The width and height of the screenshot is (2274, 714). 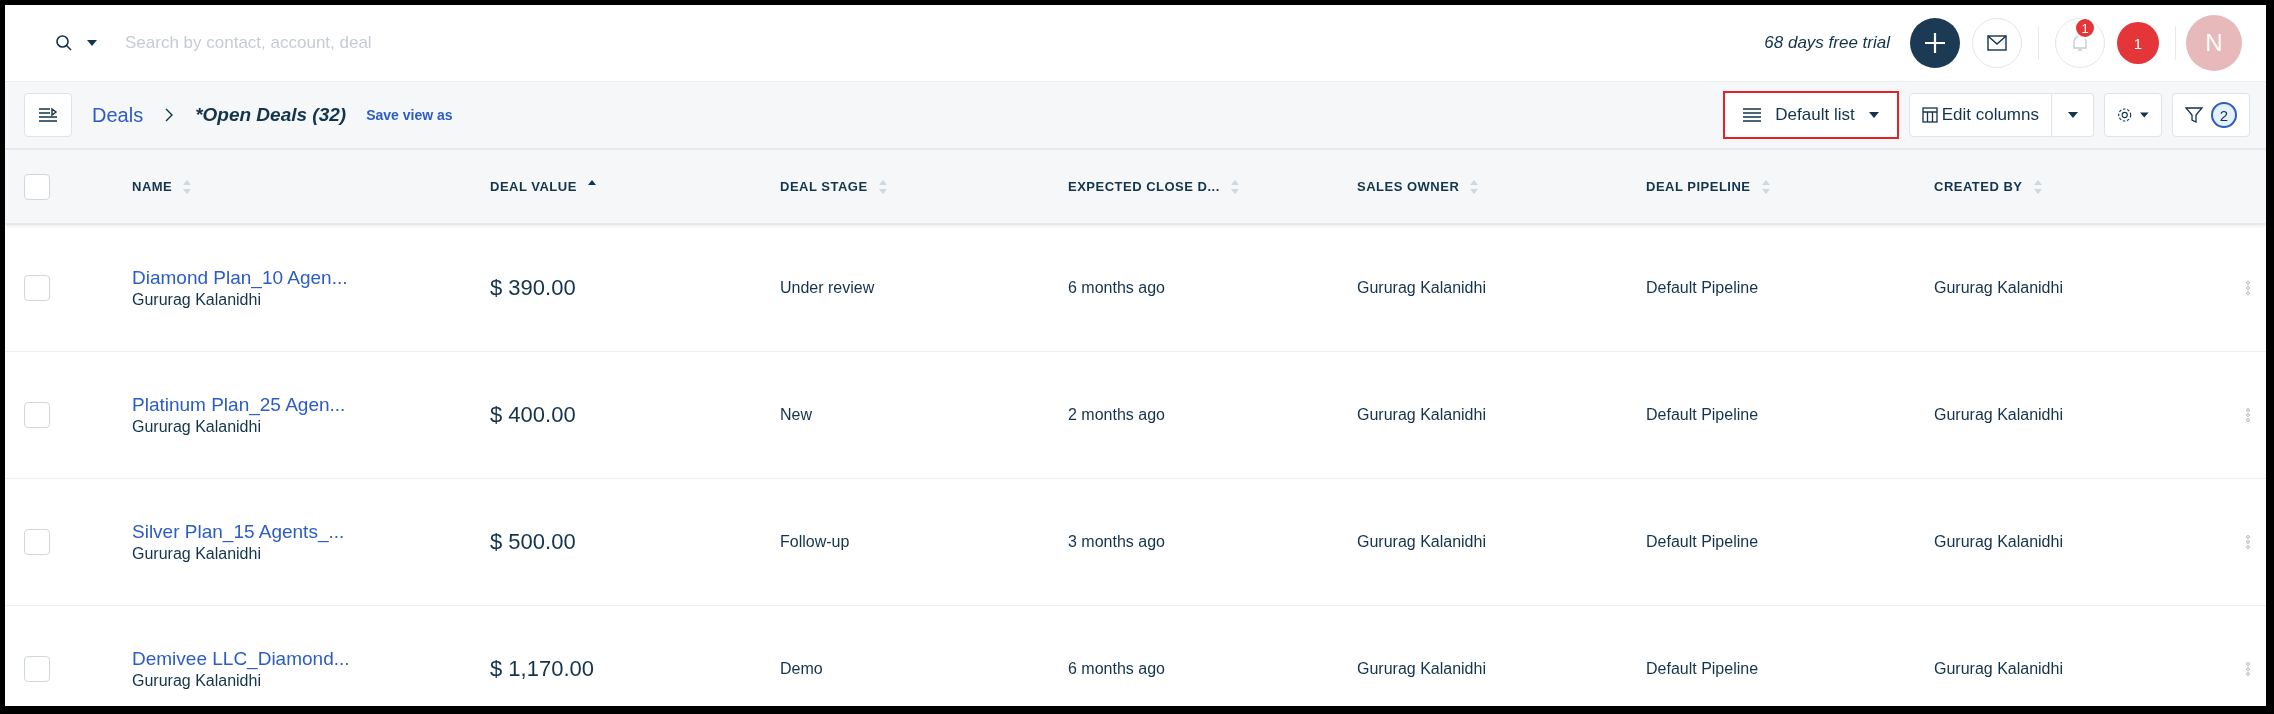 What do you see at coordinates (1811, 115) in the screenshot?
I see `default-list-button: Default list` at bounding box center [1811, 115].